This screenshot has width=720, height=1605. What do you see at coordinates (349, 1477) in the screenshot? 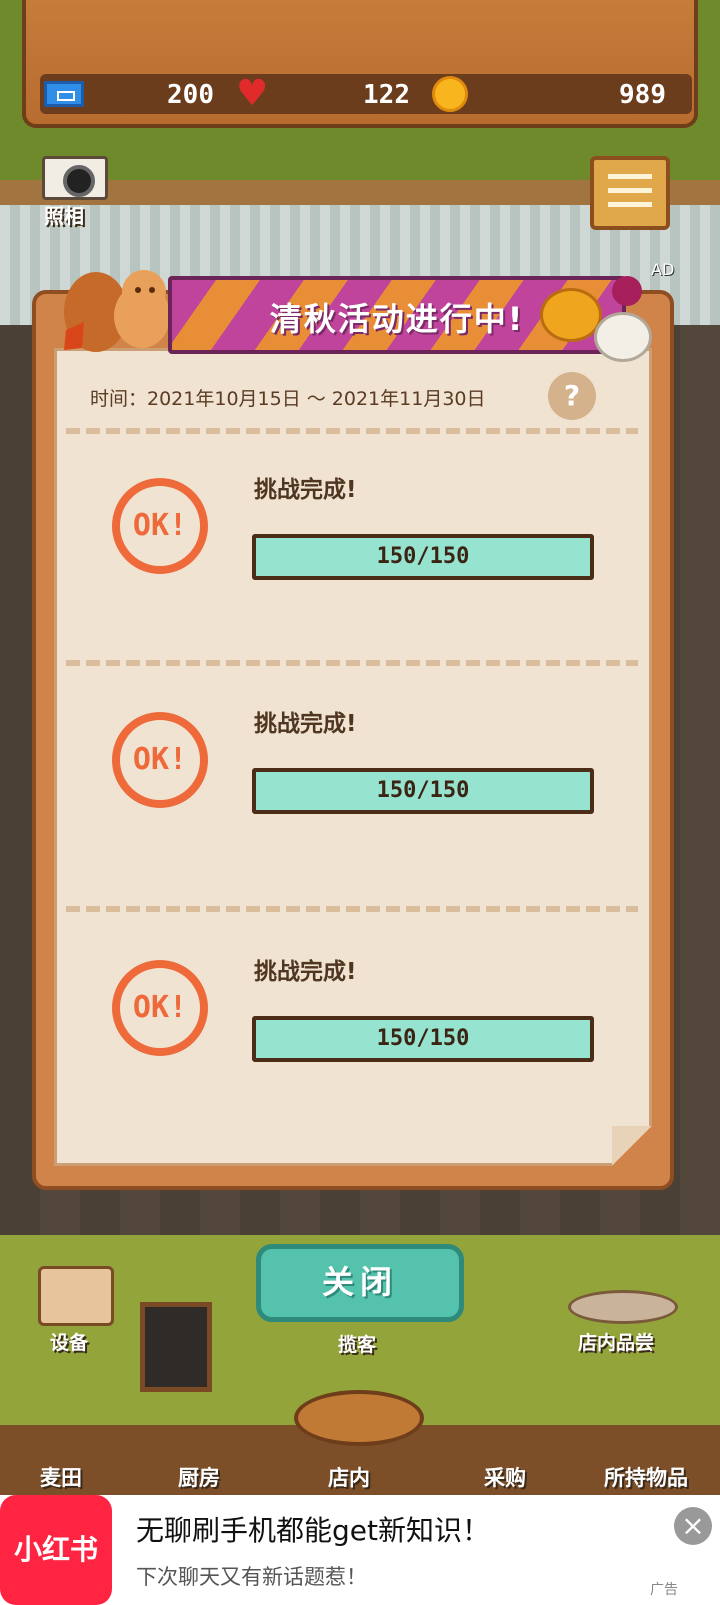
I see `nav-item-shop: 店内` at bounding box center [349, 1477].